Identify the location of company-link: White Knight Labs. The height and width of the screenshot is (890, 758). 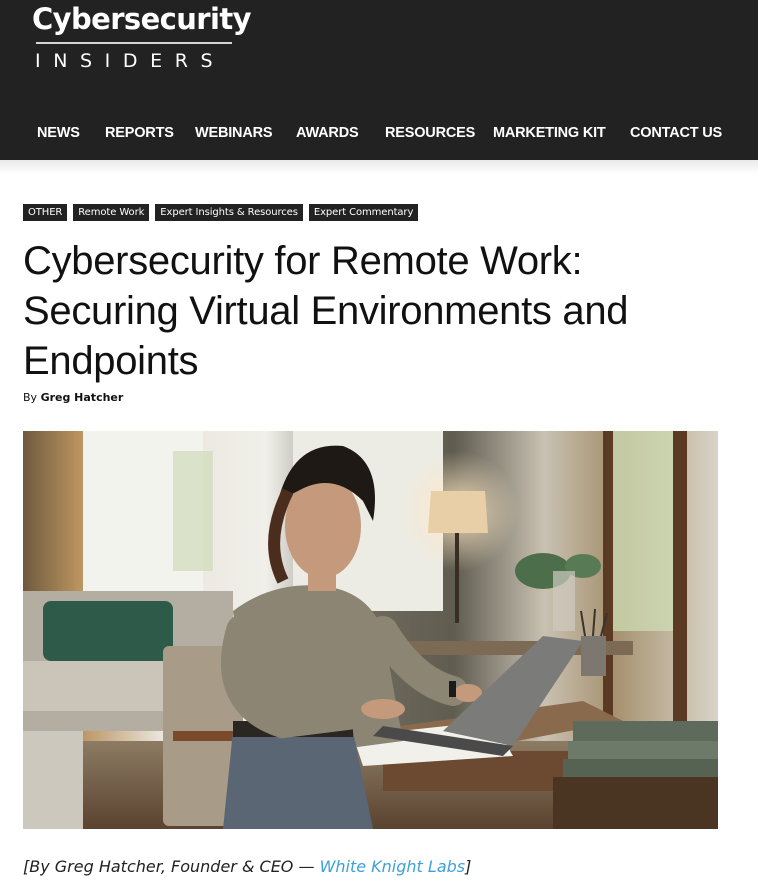
(393, 866).